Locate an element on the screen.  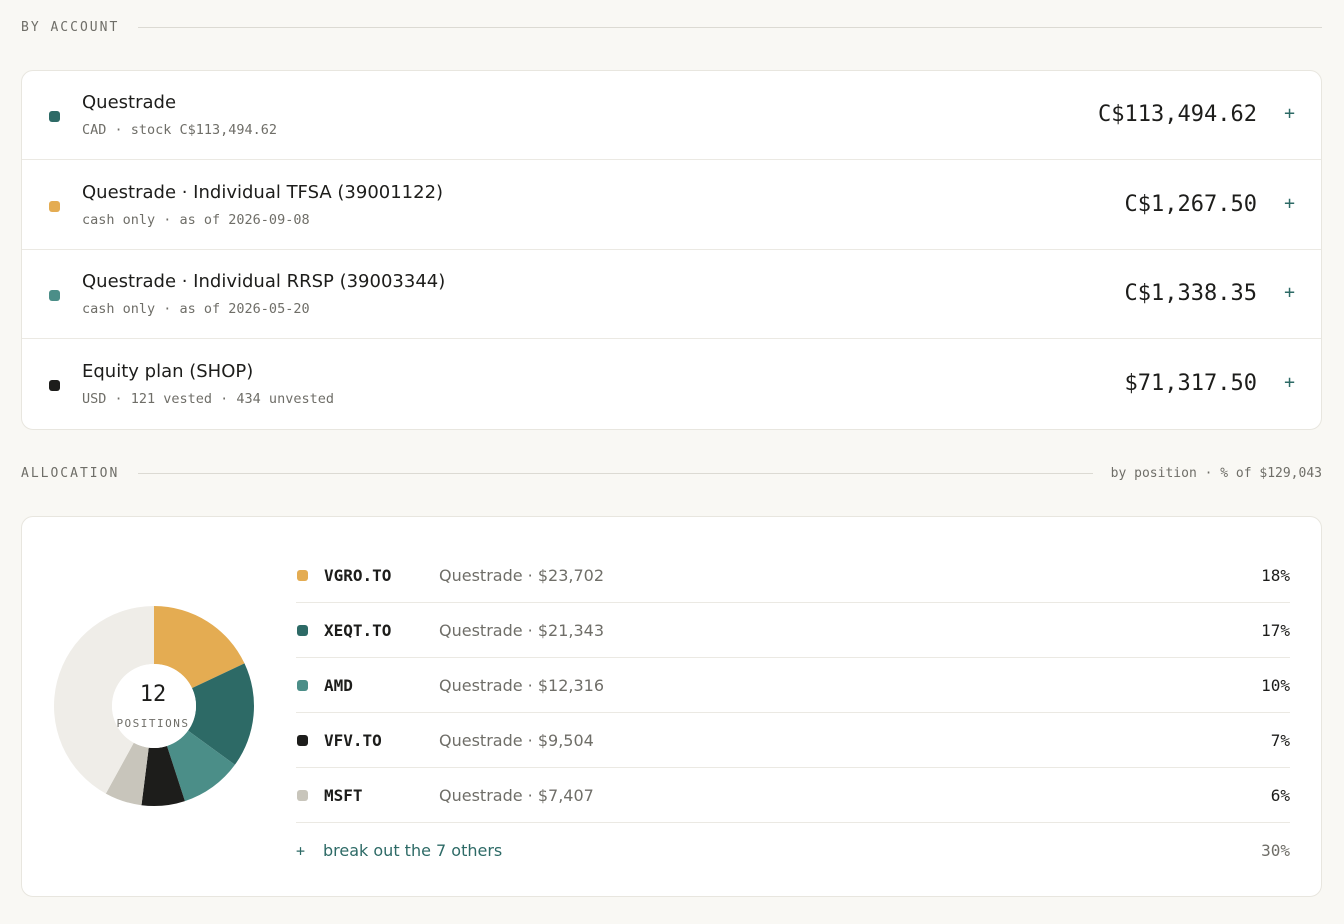
position-percent: 10% is located at coordinates (1275, 685).